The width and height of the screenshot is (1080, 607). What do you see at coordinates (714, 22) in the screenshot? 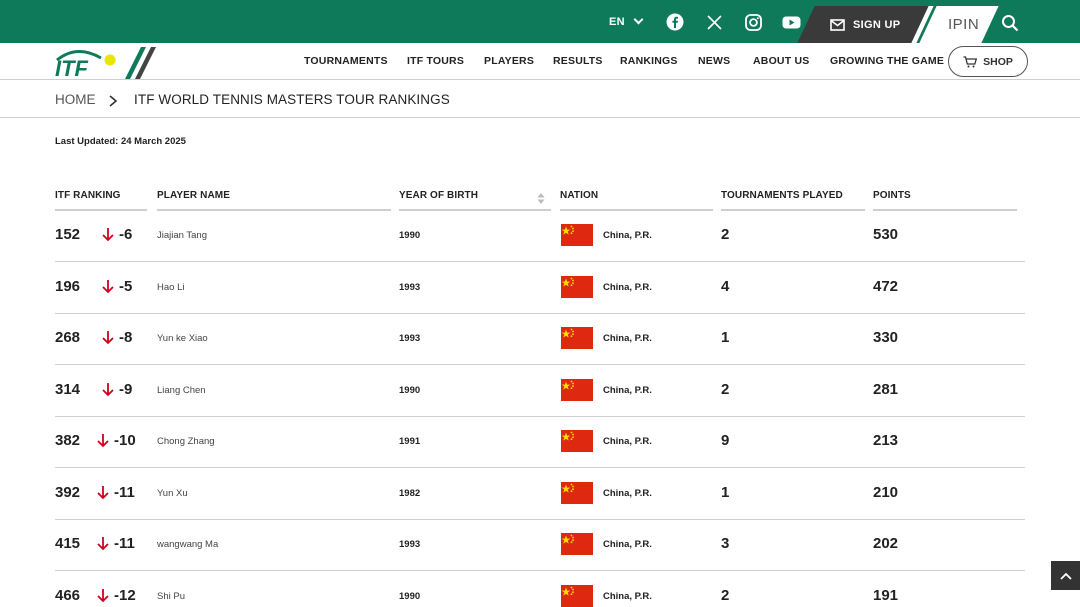
I see `x-icon` at bounding box center [714, 22].